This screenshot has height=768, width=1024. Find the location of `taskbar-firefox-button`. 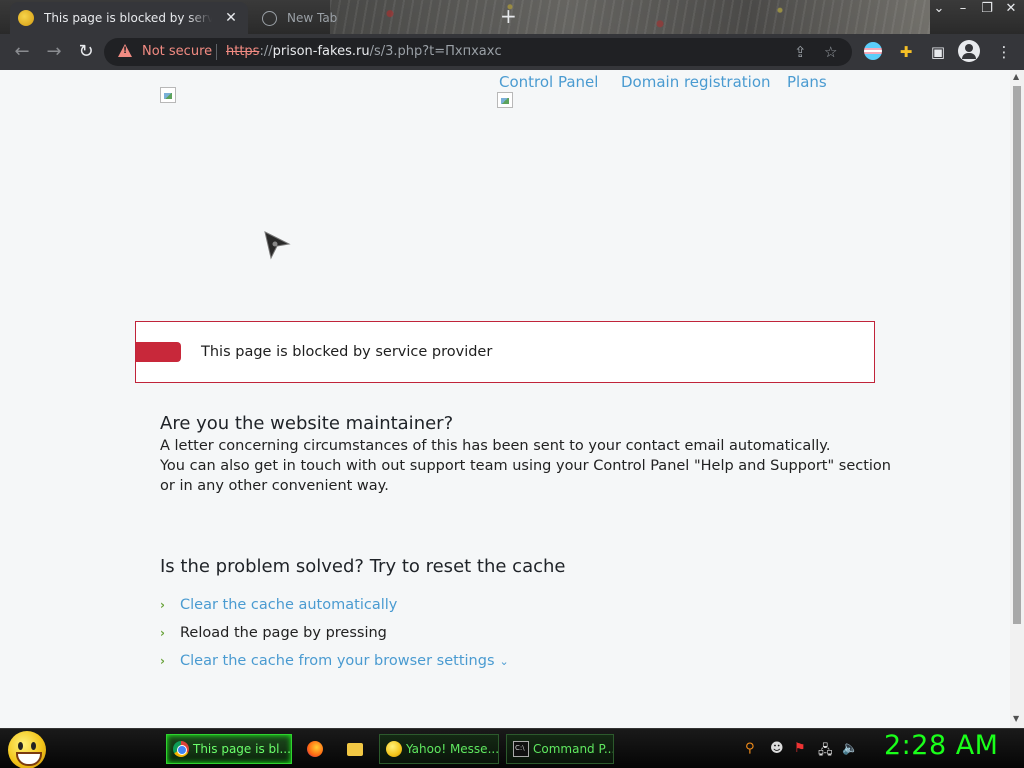

taskbar-firefox-button is located at coordinates (315, 749).